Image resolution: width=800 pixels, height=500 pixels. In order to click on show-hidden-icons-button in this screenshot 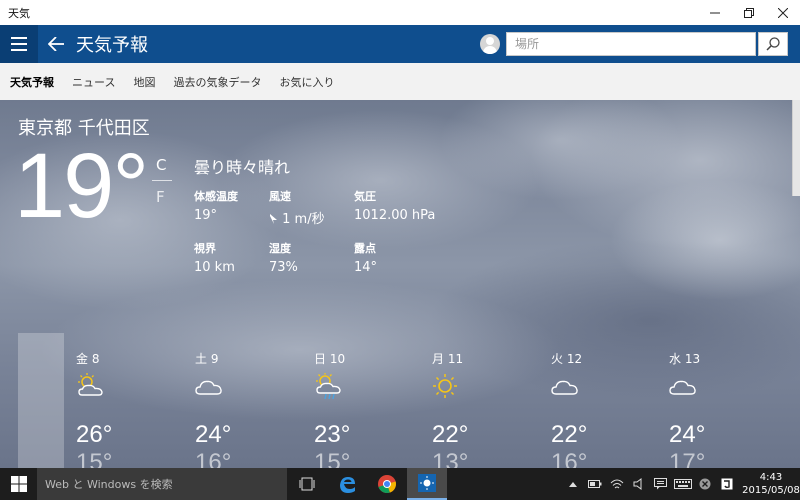, I will do `click(573, 484)`.